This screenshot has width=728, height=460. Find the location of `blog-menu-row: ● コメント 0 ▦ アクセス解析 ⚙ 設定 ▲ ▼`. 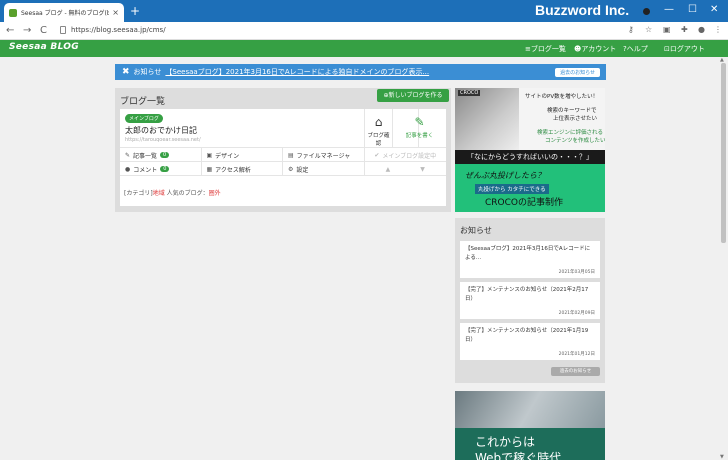

blog-menu-row: ● コメント 0 ▦ アクセス解析 ⚙ 設定 ▲ ▼ is located at coordinates (283, 169).